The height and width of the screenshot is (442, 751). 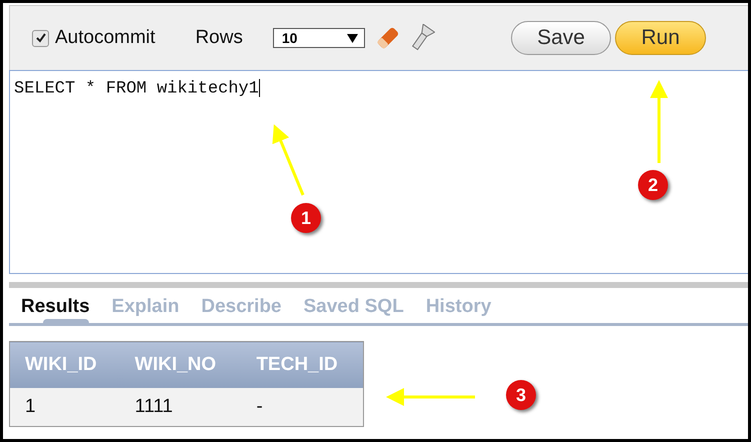 What do you see at coordinates (352, 38) in the screenshot?
I see `caret-icon` at bounding box center [352, 38].